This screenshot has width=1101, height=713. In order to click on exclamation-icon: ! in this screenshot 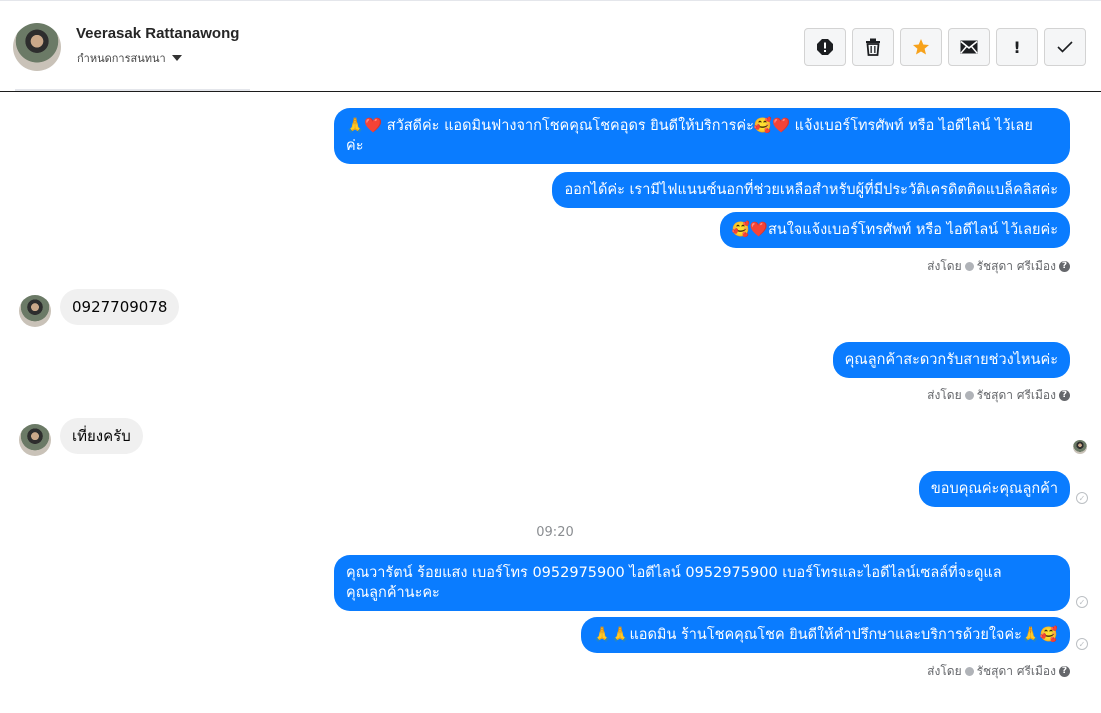, I will do `click(1017, 47)`.